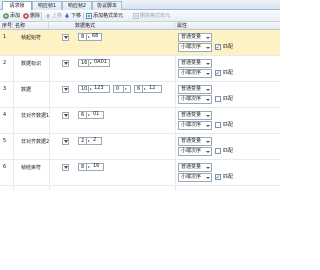 This screenshot has height=270, width=320. What do you see at coordinates (140, 121) in the screenshot?
I see `table-row: 4 非对齐数据1 6 01 普通变量 小端次序 匹配` at bounding box center [140, 121].